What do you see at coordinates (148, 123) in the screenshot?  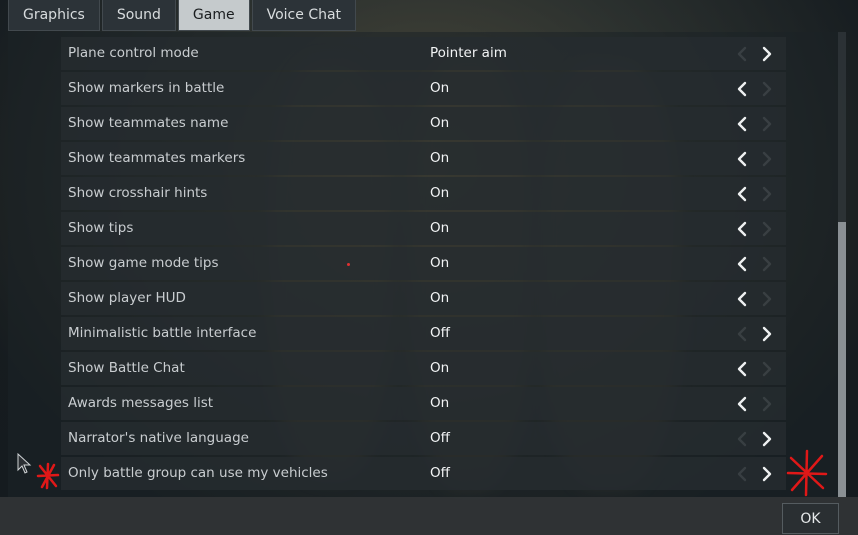 I see `setting-label: Show teammates name` at bounding box center [148, 123].